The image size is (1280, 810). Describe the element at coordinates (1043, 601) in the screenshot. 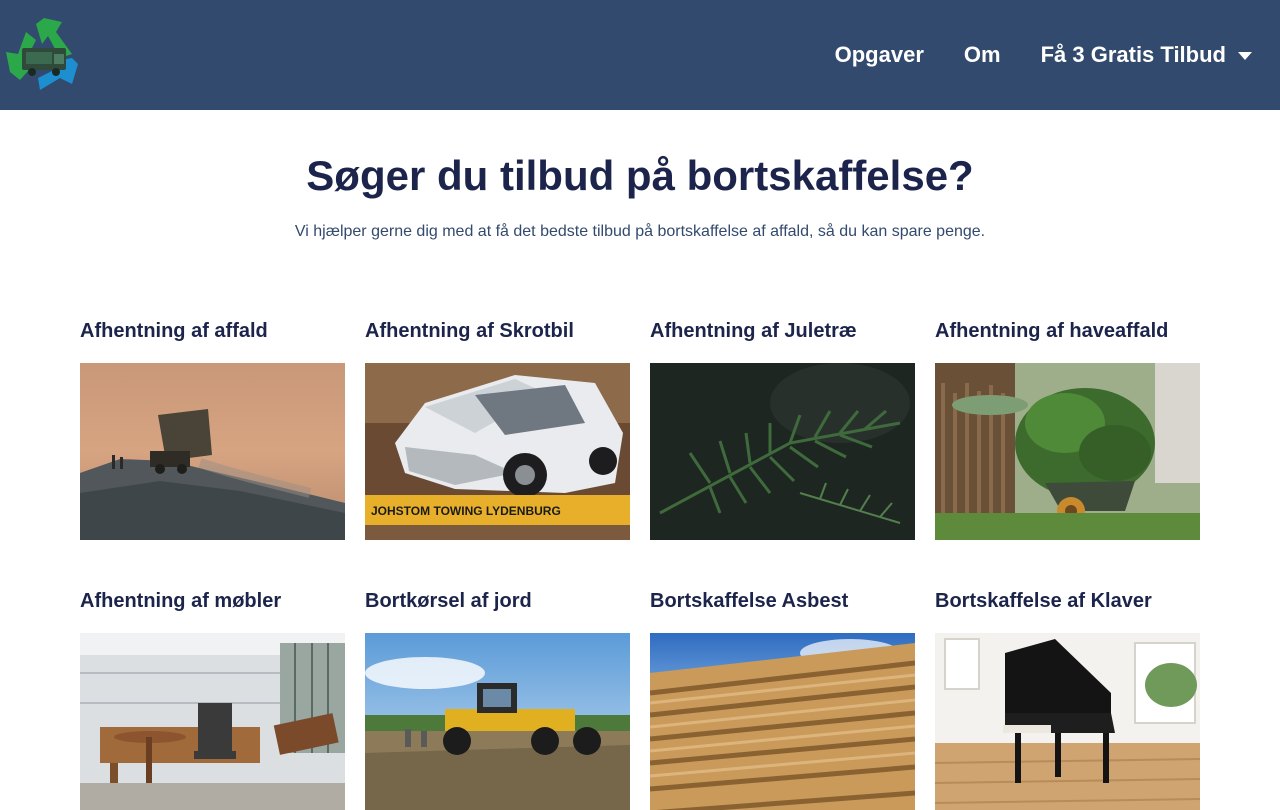

I see `card-title: Bortskaffelse af Klaver` at that location.